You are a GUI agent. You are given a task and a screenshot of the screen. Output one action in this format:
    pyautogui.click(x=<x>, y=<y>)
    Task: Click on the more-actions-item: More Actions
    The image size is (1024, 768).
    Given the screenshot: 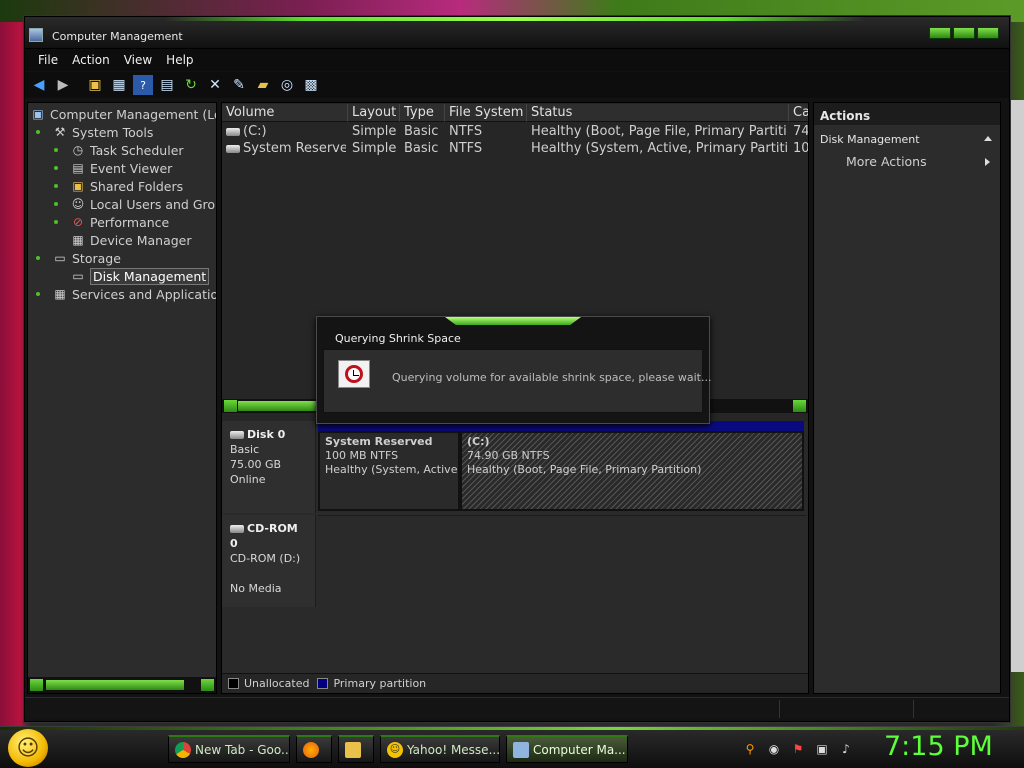 What is the action you would take?
    pyautogui.click(x=907, y=161)
    